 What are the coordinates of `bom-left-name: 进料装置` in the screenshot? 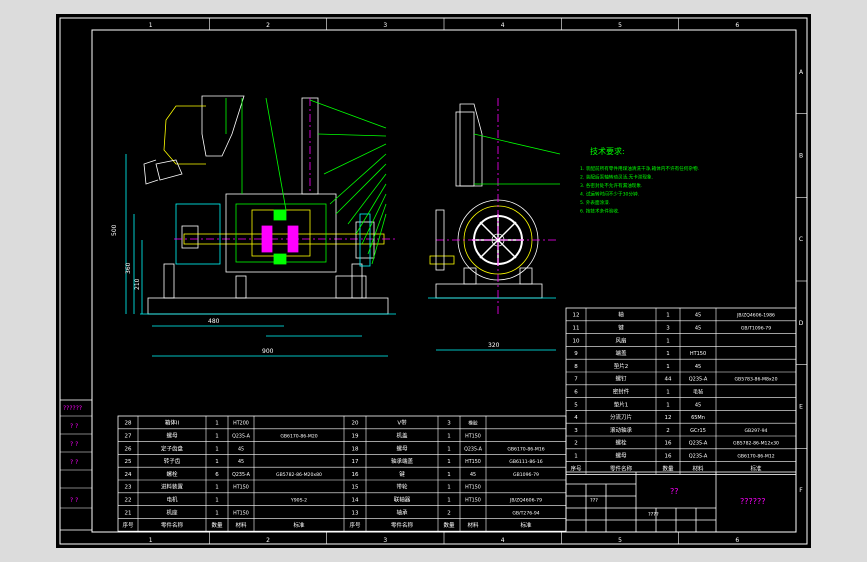 It's located at (172, 487).